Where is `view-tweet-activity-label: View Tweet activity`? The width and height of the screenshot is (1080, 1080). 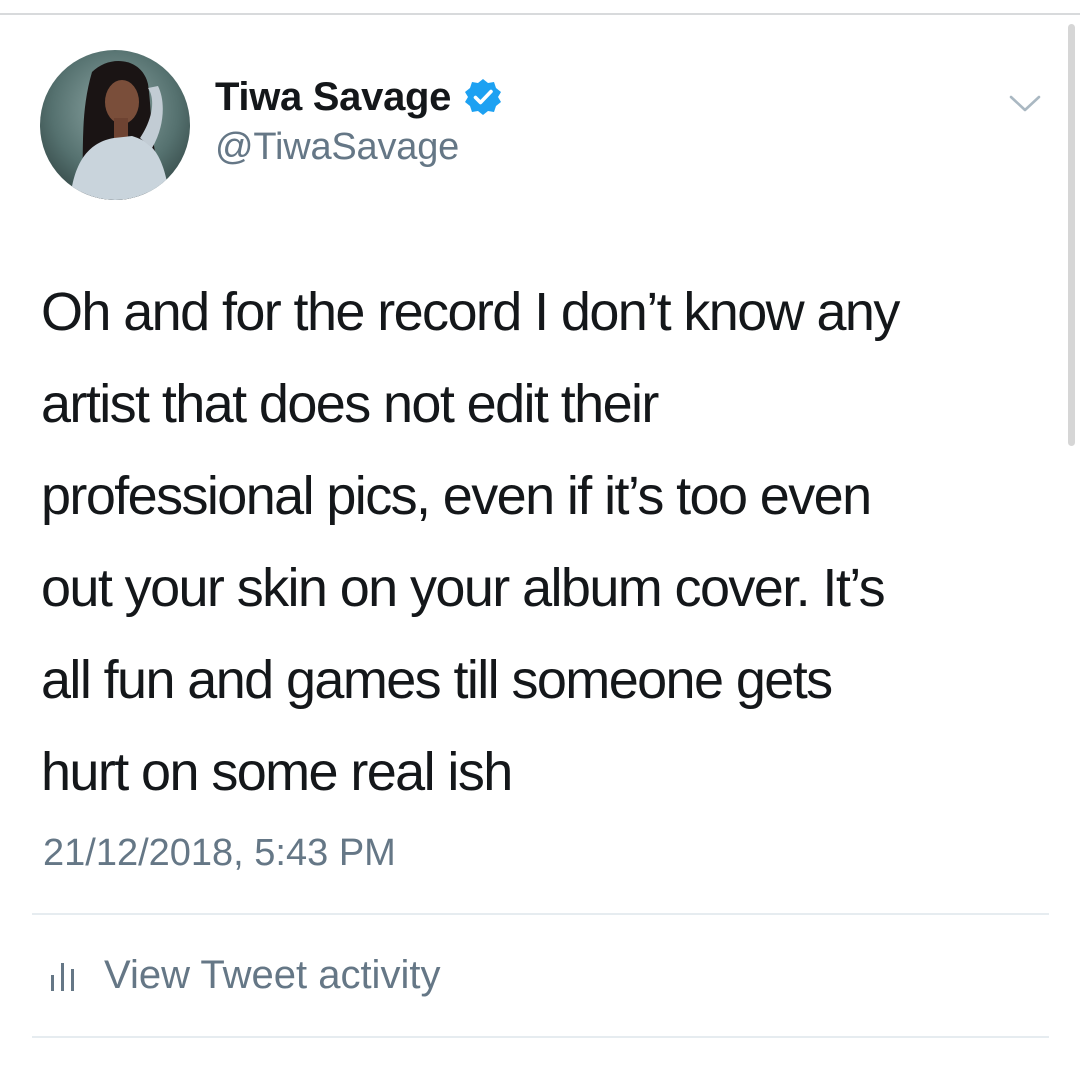 view-tweet-activity-label: View Tweet activity is located at coordinates (272, 974).